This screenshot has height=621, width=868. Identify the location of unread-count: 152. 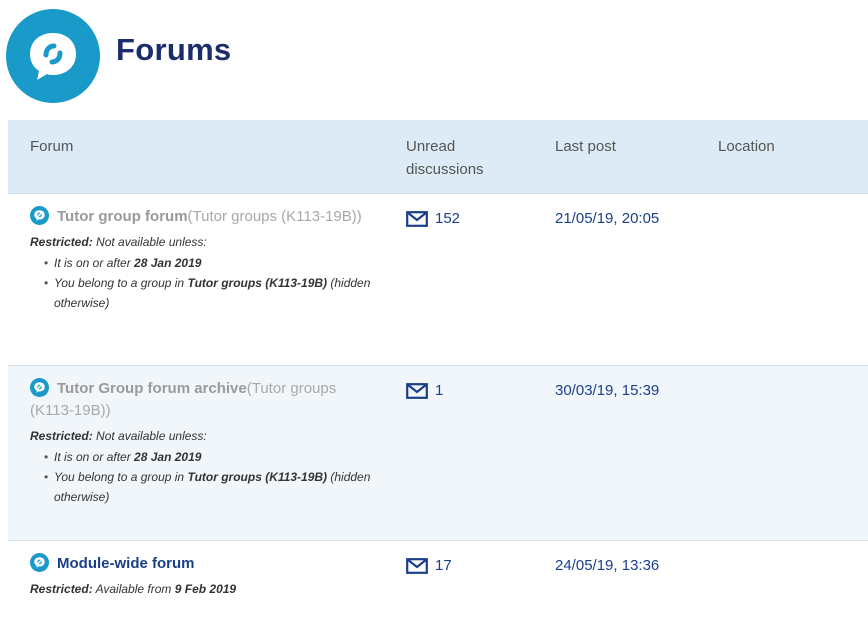
(448, 218).